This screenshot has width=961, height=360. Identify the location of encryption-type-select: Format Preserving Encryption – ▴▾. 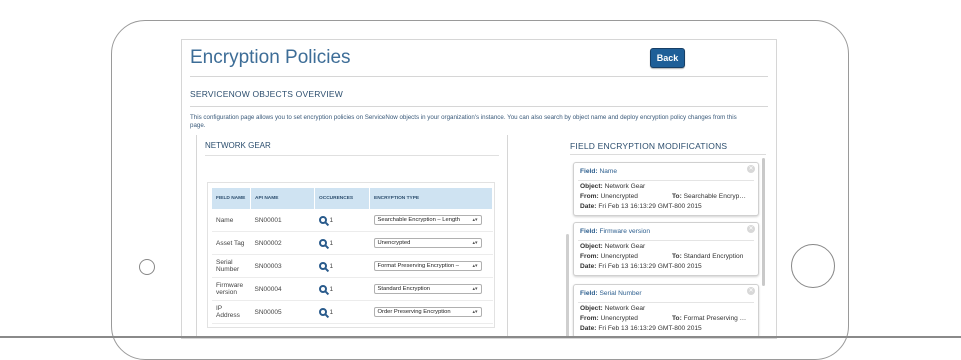
(427, 266).